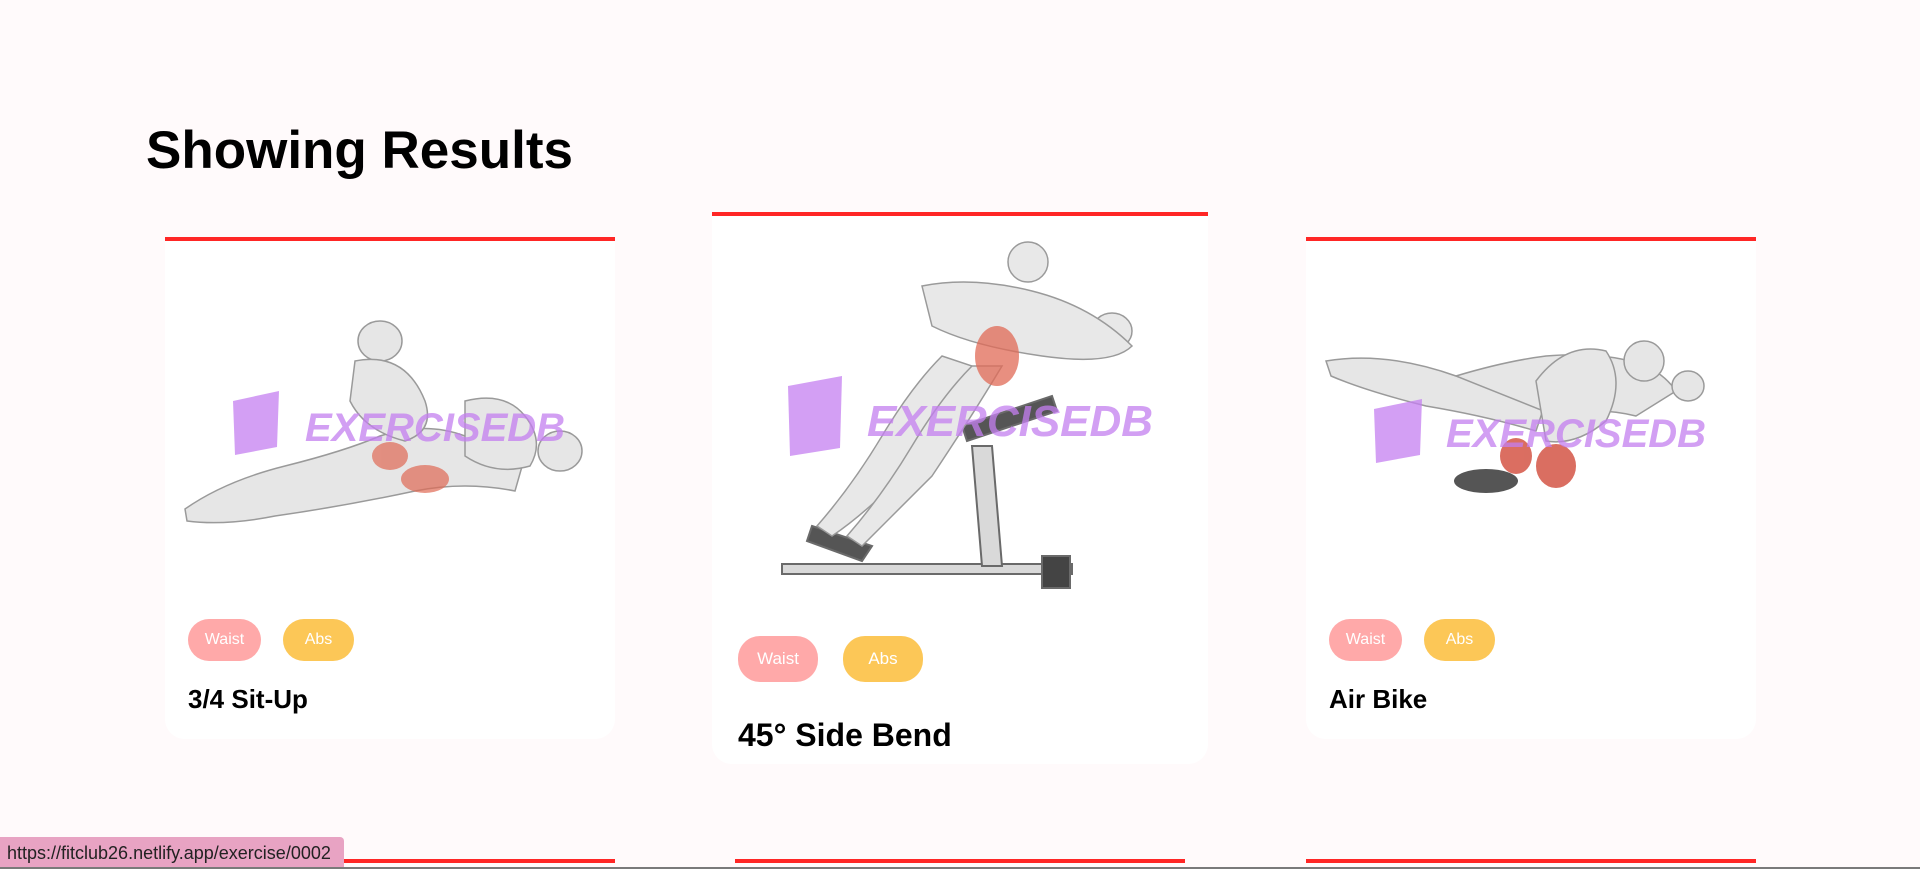  I want to click on exercise-card: EXERCISEDB Waist Abs Air Bike, so click(1531, 488).